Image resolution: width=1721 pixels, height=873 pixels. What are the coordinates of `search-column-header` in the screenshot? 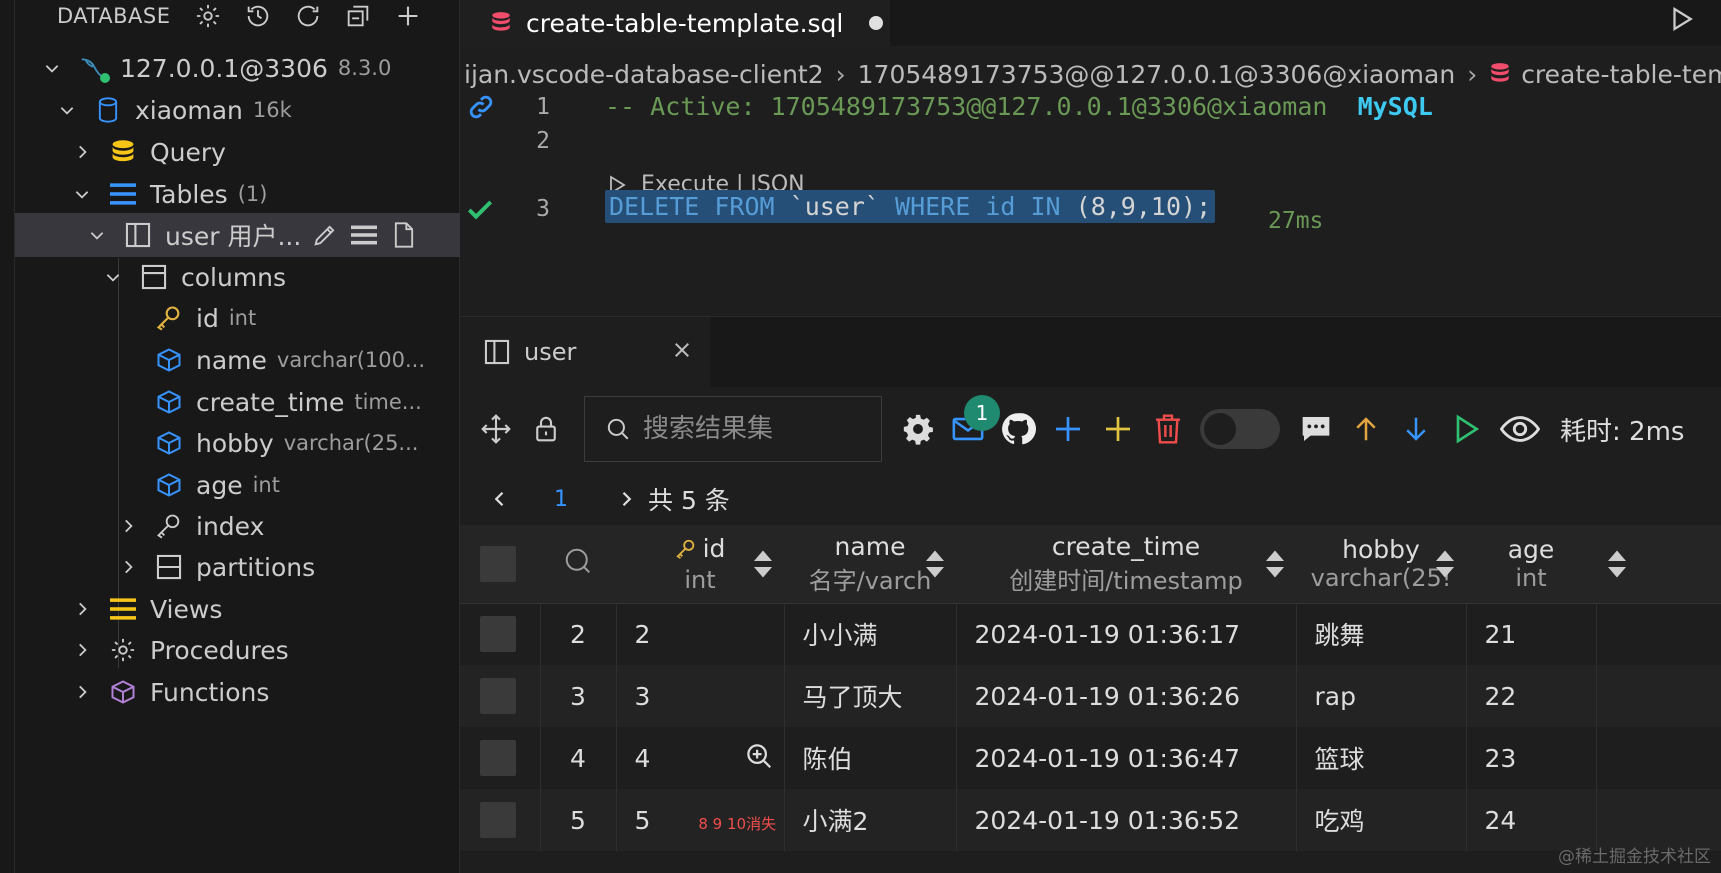 It's located at (578, 564).